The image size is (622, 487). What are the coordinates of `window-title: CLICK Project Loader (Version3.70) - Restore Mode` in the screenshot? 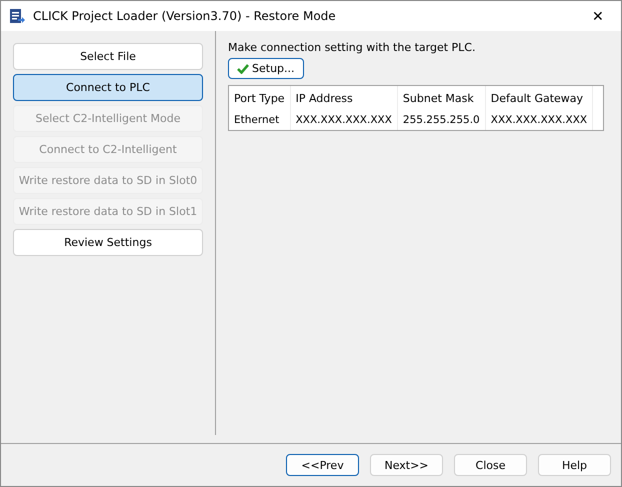 It's located at (185, 16).